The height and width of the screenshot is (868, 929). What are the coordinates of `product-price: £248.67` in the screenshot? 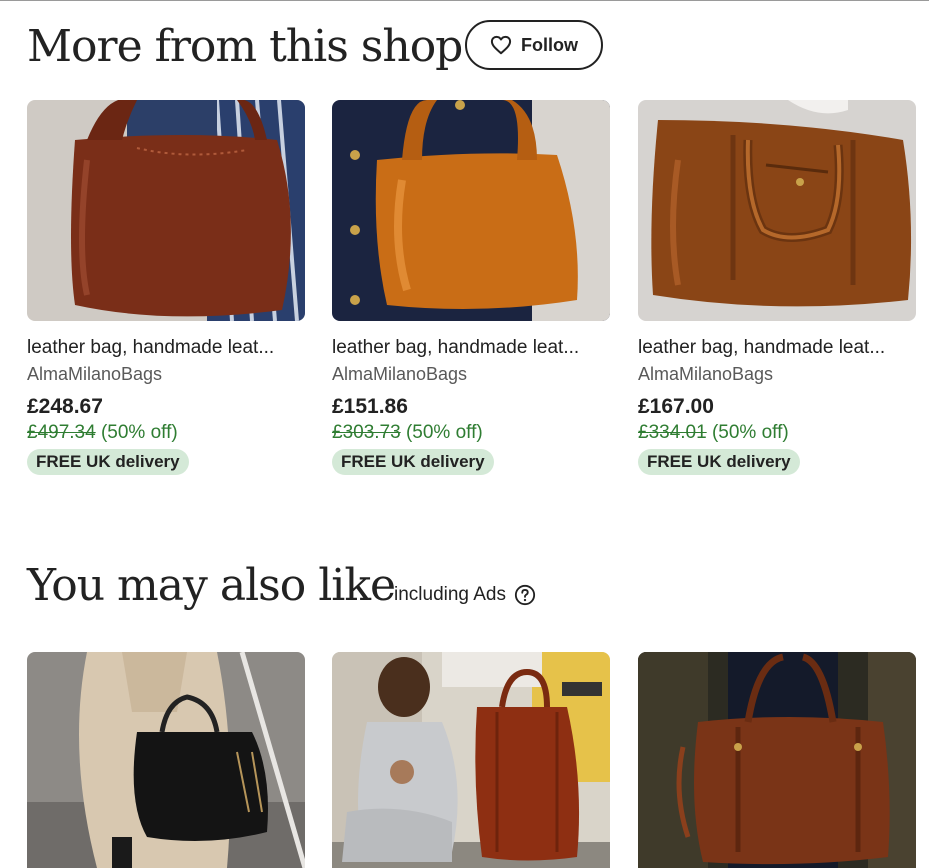 It's located at (65, 406).